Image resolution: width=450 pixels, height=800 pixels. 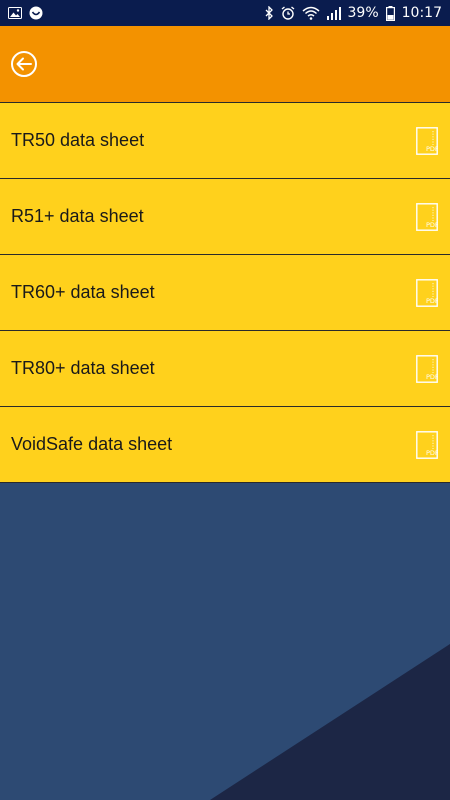 I want to click on list-item-label: R51+ data sheet, so click(x=77, y=216).